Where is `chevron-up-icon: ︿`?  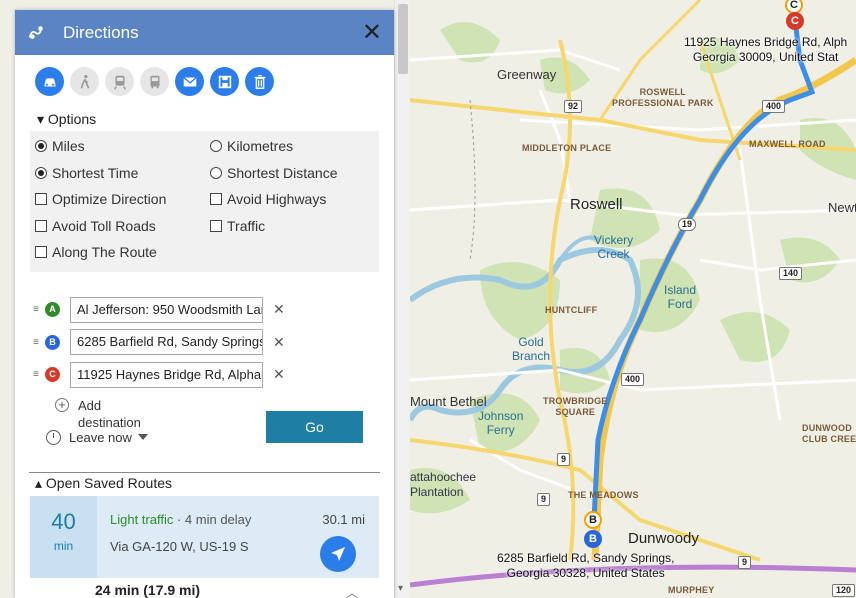 chevron-up-icon: ︿ is located at coordinates (352, 591).